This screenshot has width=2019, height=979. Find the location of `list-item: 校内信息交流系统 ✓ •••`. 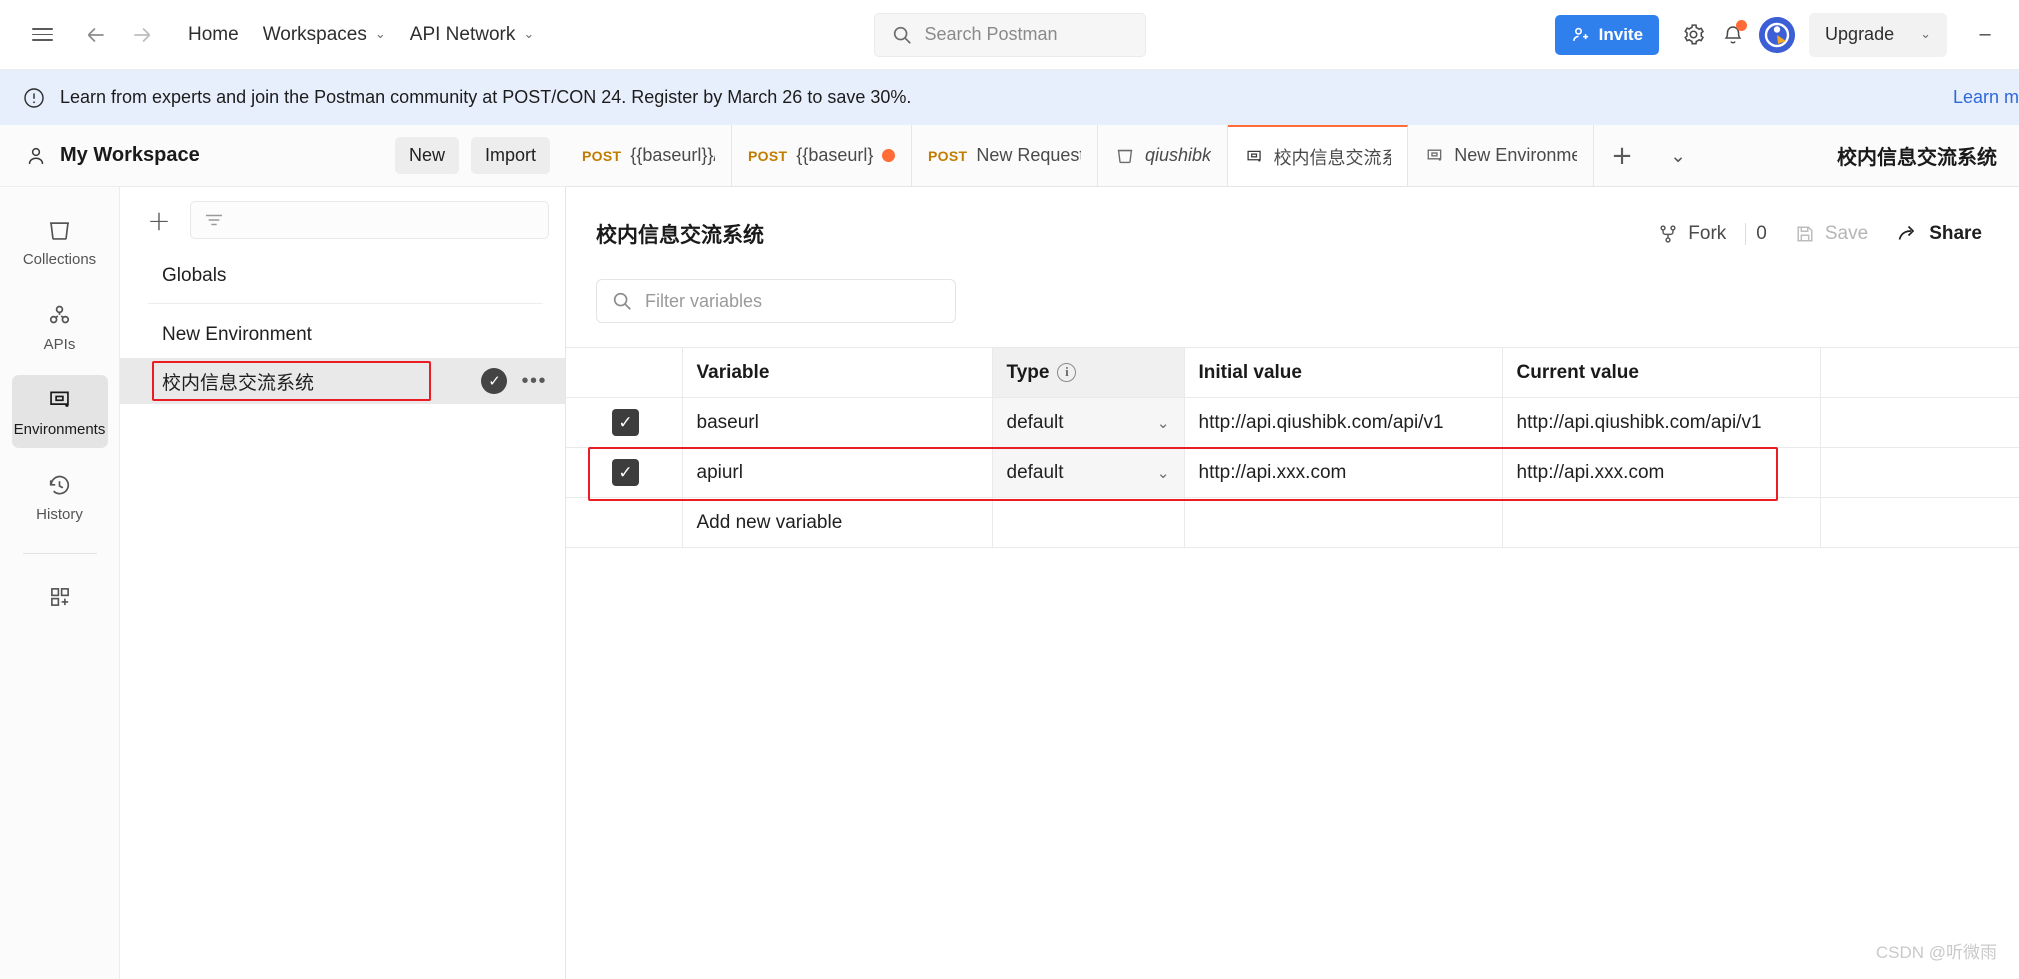

list-item: 校内信息交流系统 ✓ ••• is located at coordinates (342, 381).